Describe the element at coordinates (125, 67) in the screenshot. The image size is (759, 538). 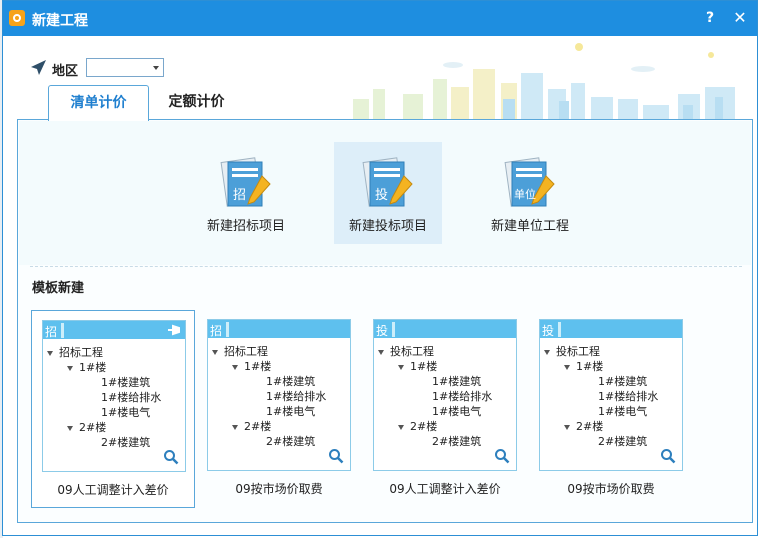
I see `region-select` at that location.